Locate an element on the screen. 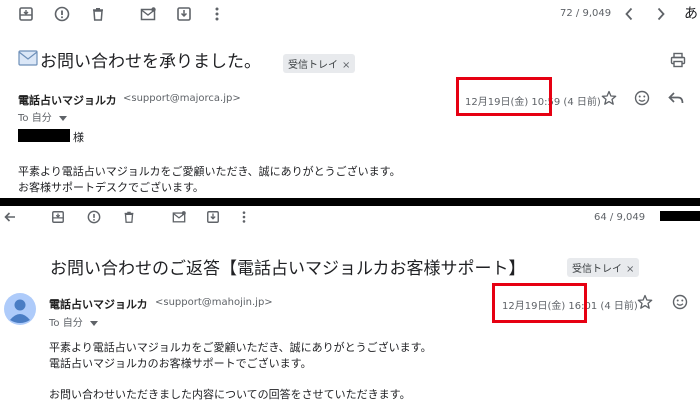 The image size is (700, 400). message-counter: 72 / 9,049 is located at coordinates (586, 13).